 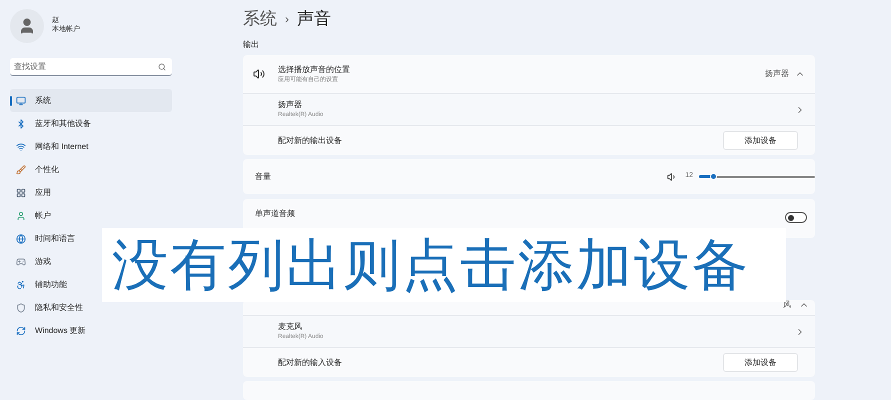 I want to click on brush-icon, so click(x=21, y=169).